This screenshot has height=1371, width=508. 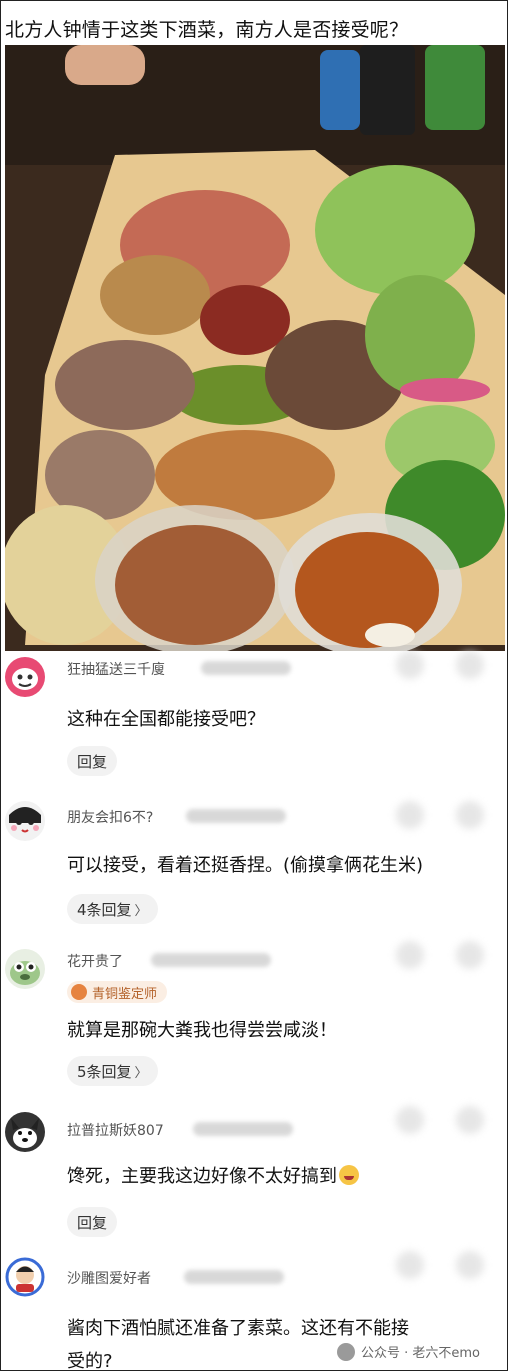 I want to click on comment-item: 花开贵了 青铜鉴定师 就算是那碗大粪我也得尝尝咸淡！ 5条回复 〉, so click(x=254, y=1023).